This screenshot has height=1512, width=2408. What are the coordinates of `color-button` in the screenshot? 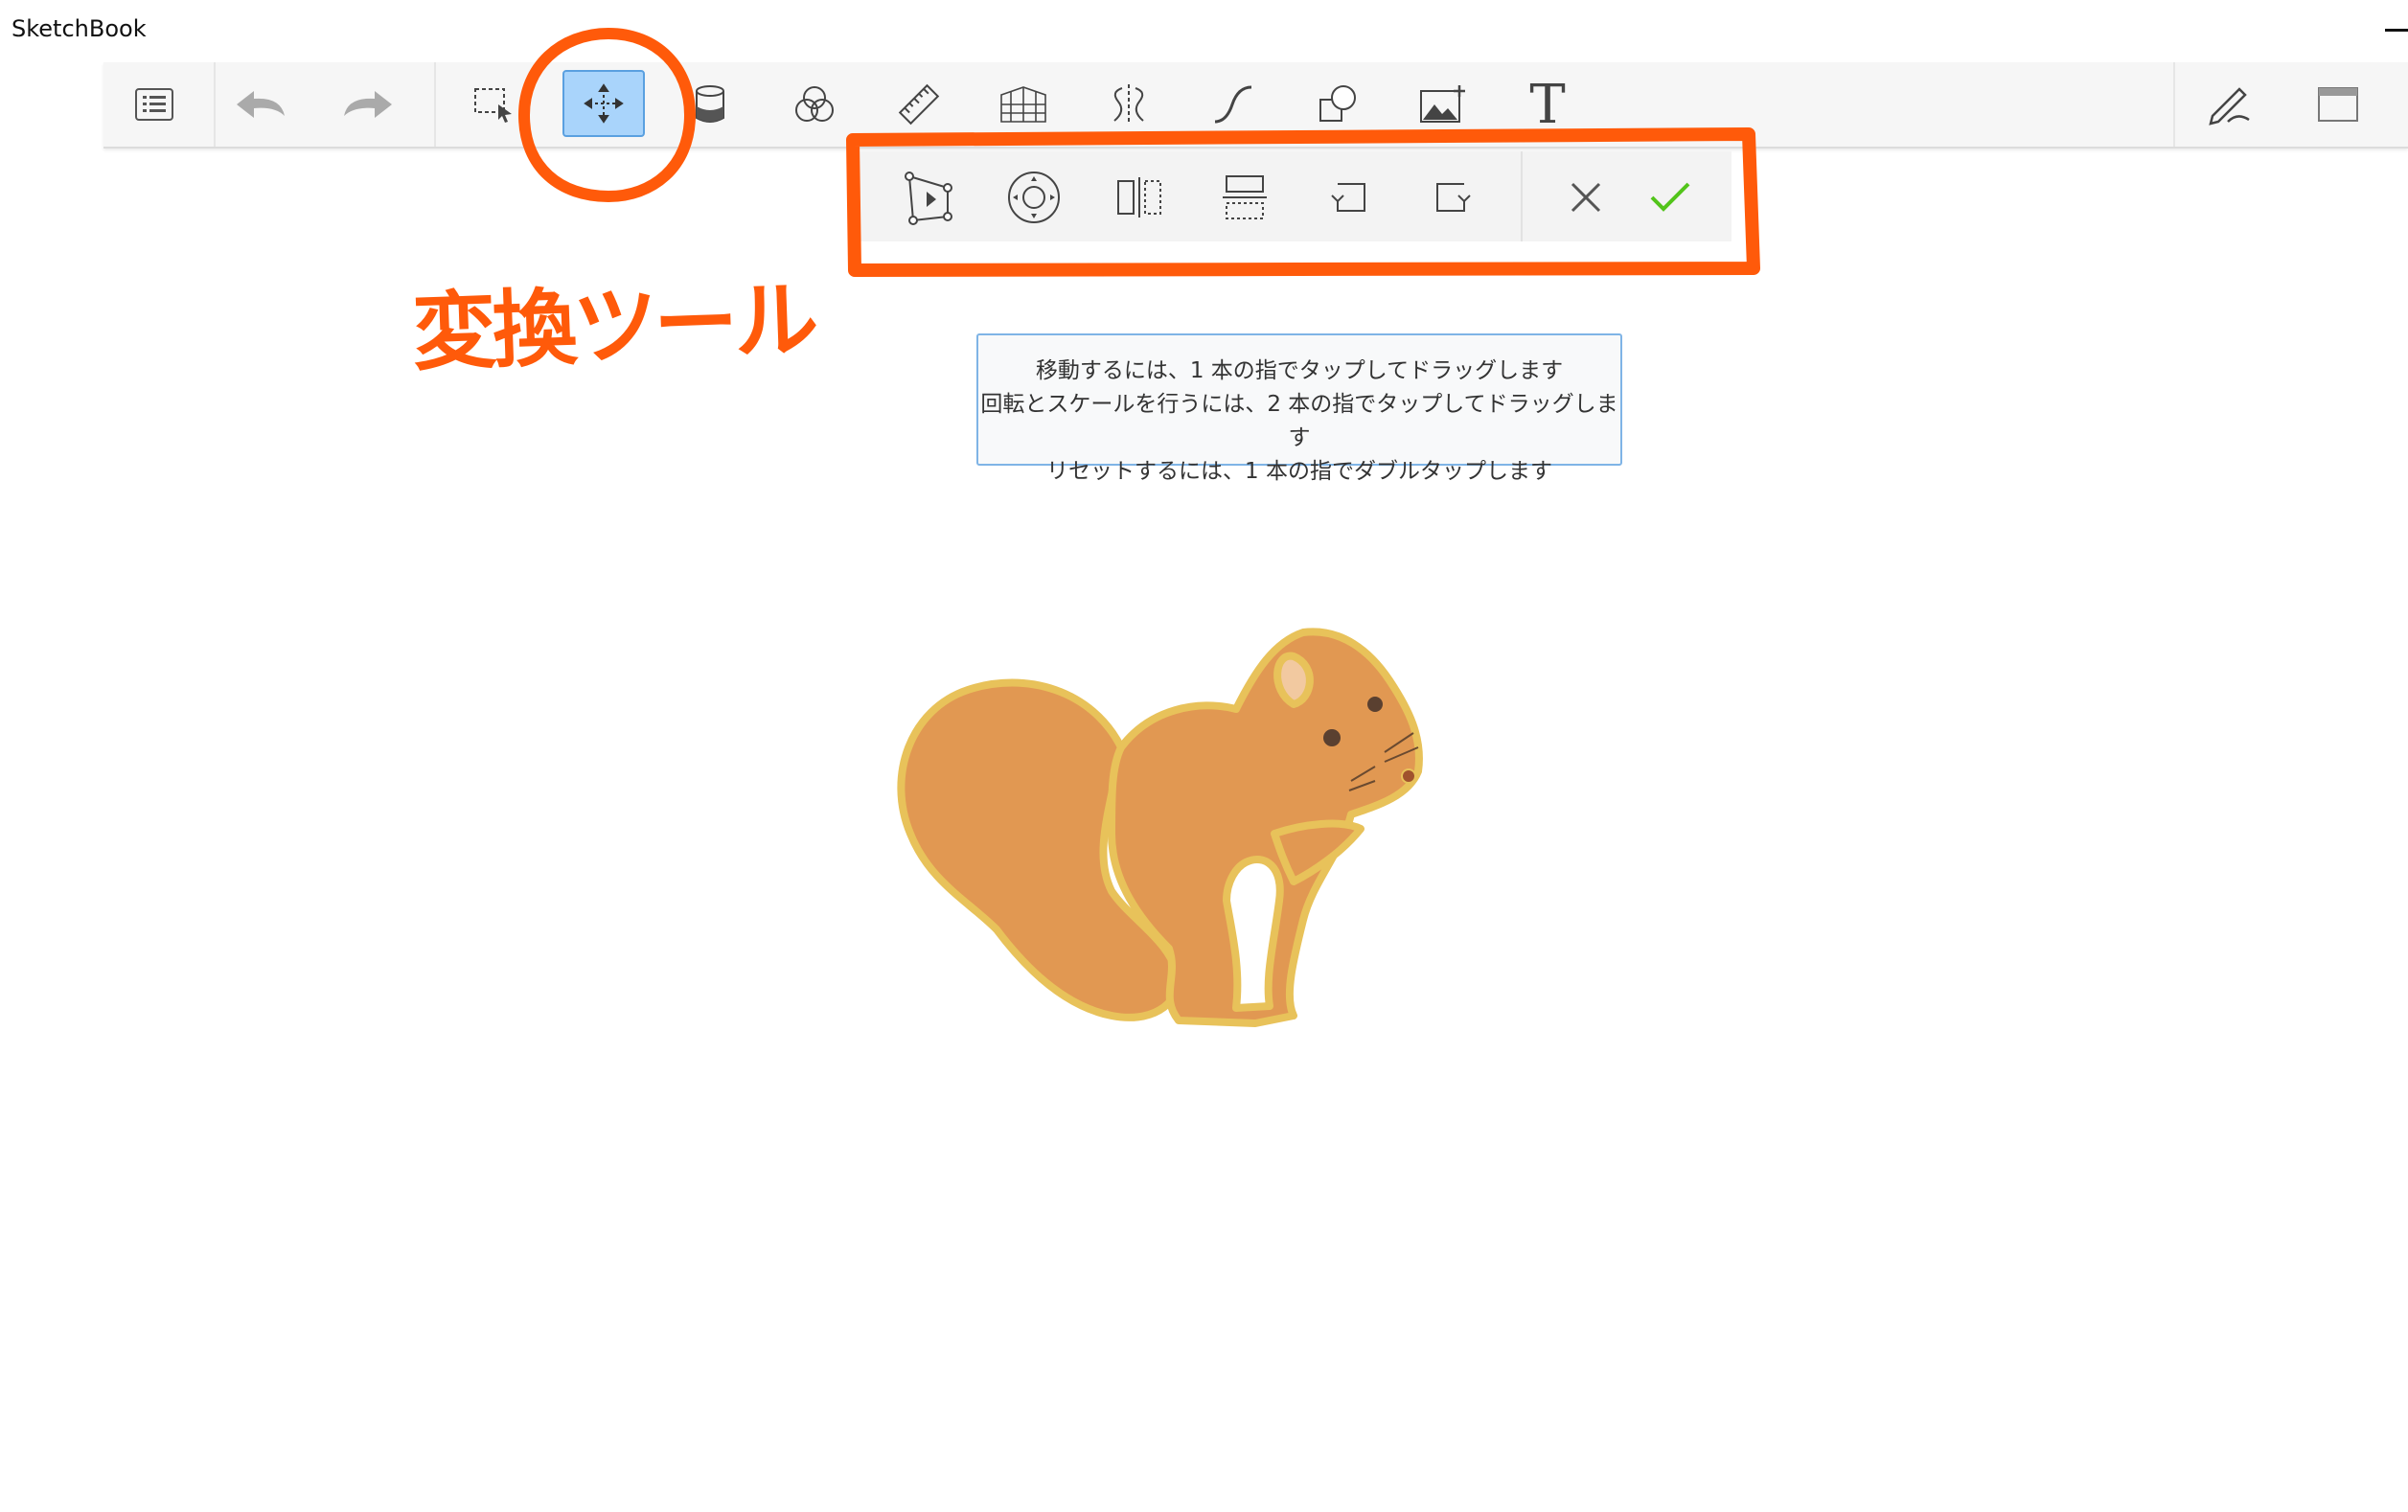 It's located at (814, 104).